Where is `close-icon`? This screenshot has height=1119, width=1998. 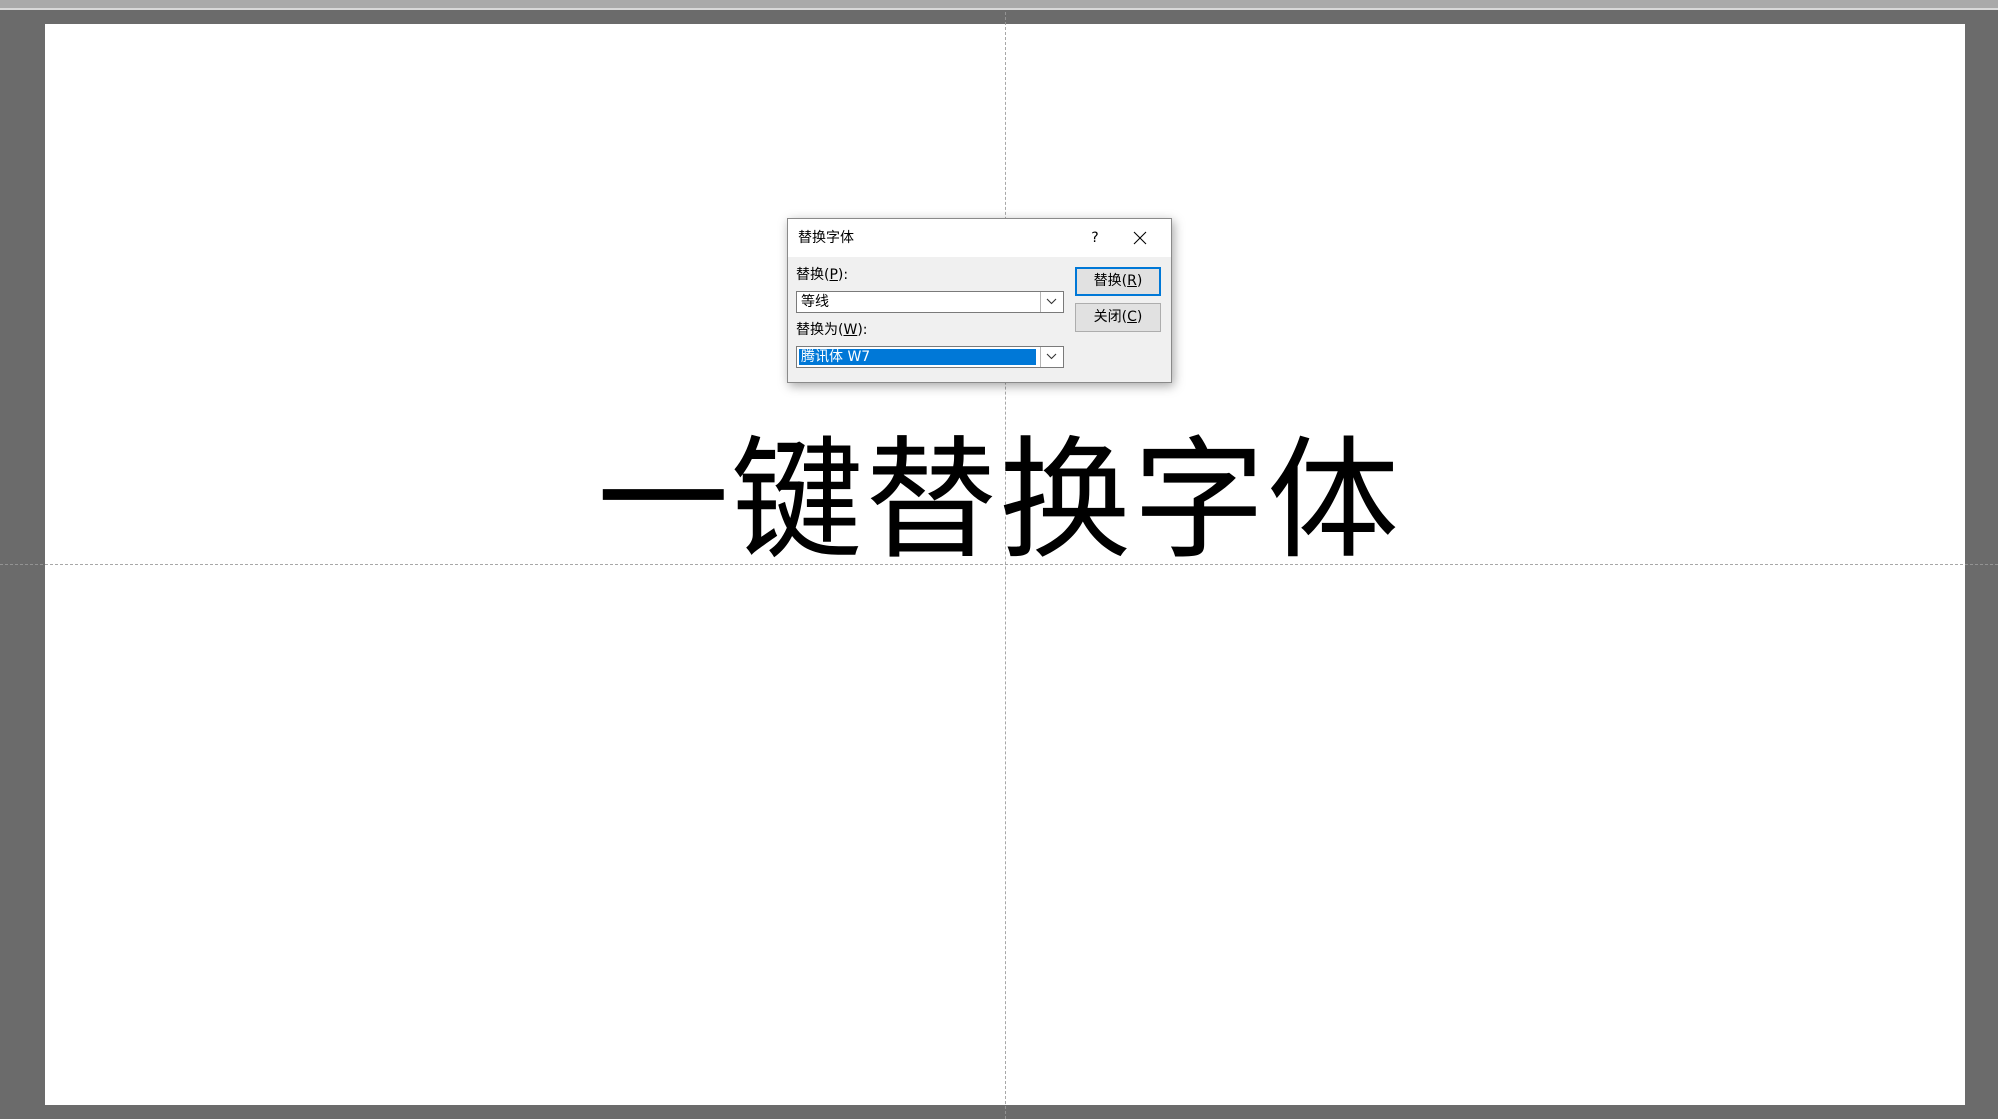 close-icon is located at coordinates (1140, 238).